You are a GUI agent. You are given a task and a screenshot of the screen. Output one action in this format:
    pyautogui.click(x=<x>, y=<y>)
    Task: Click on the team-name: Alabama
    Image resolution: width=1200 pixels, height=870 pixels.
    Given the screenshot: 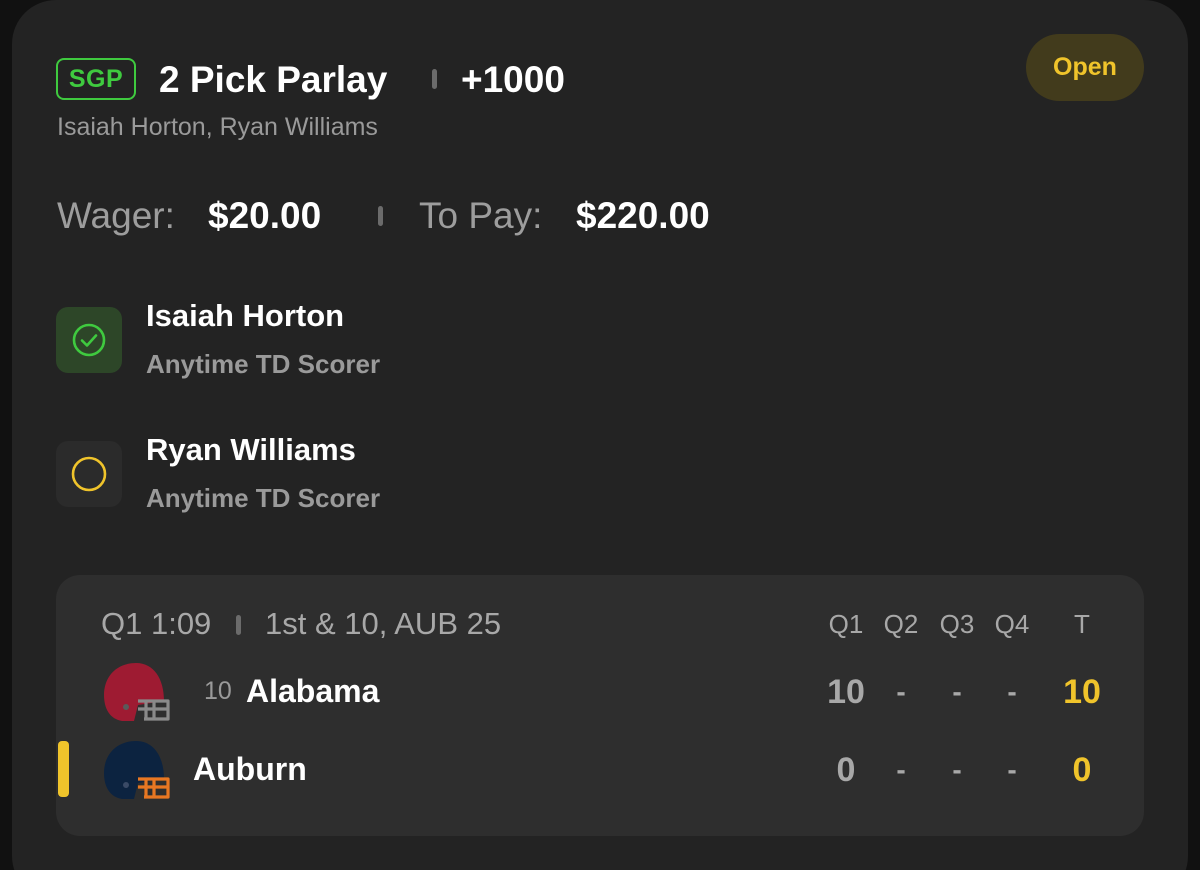 What is the action you would take?
    pyautogui.click(x=313, y=691)
    